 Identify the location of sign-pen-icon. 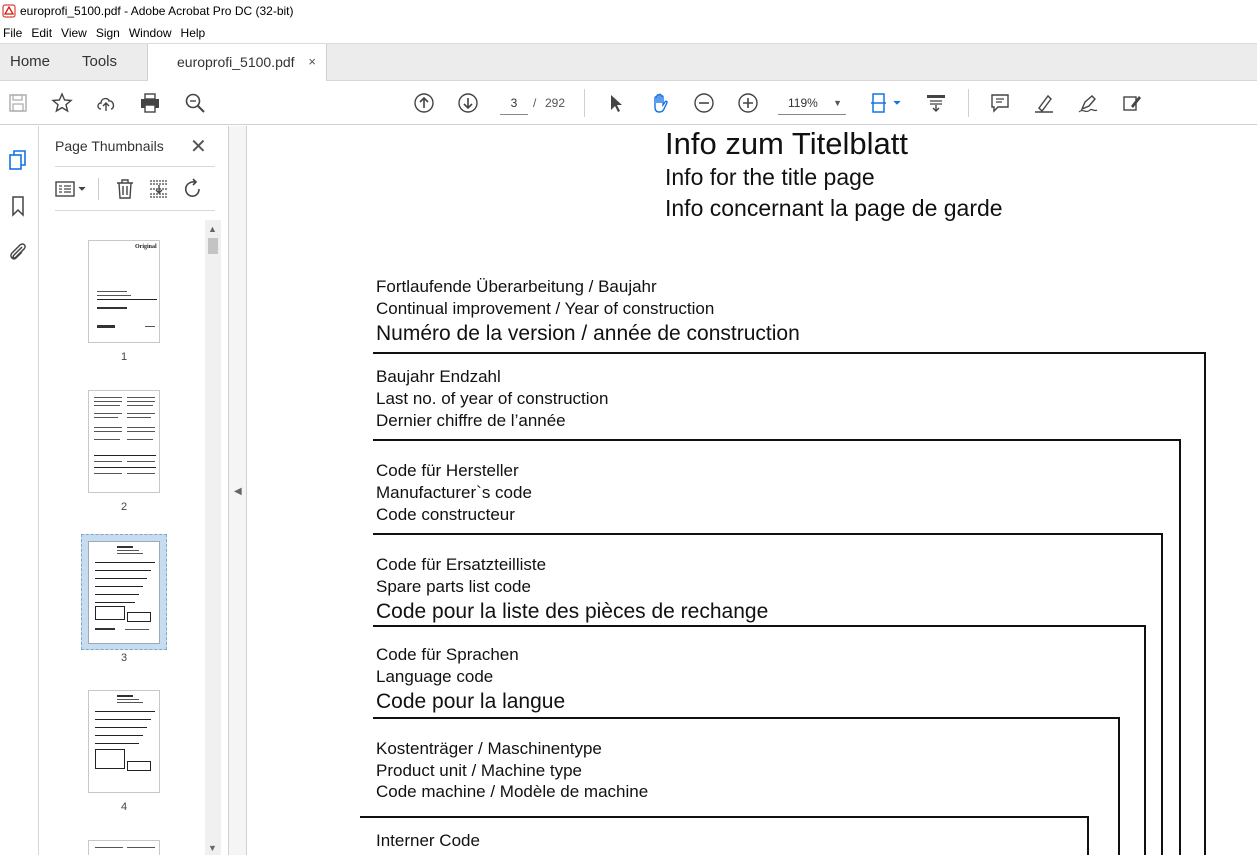
(1088, 103).